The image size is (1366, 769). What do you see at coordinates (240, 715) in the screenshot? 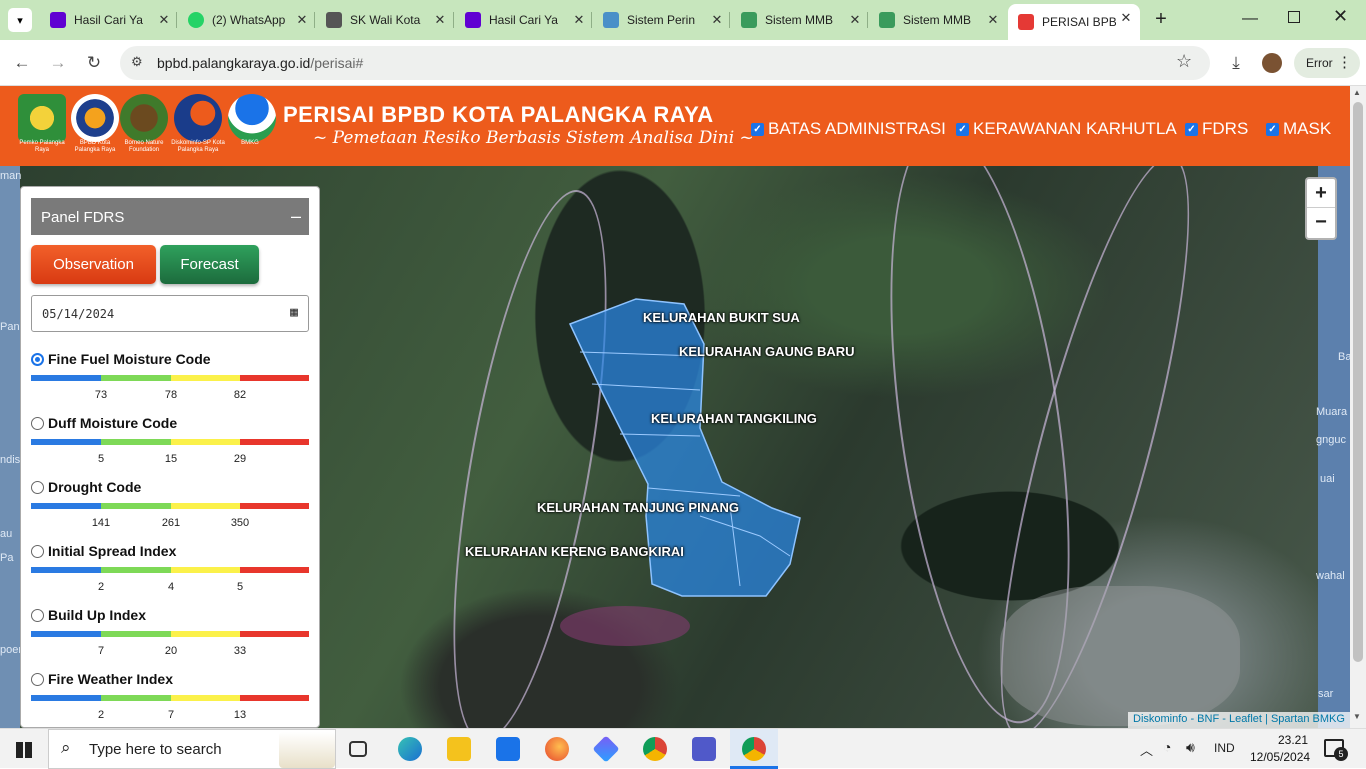
I see `scale-tick-label: 13` at bounding box center [240, 715].